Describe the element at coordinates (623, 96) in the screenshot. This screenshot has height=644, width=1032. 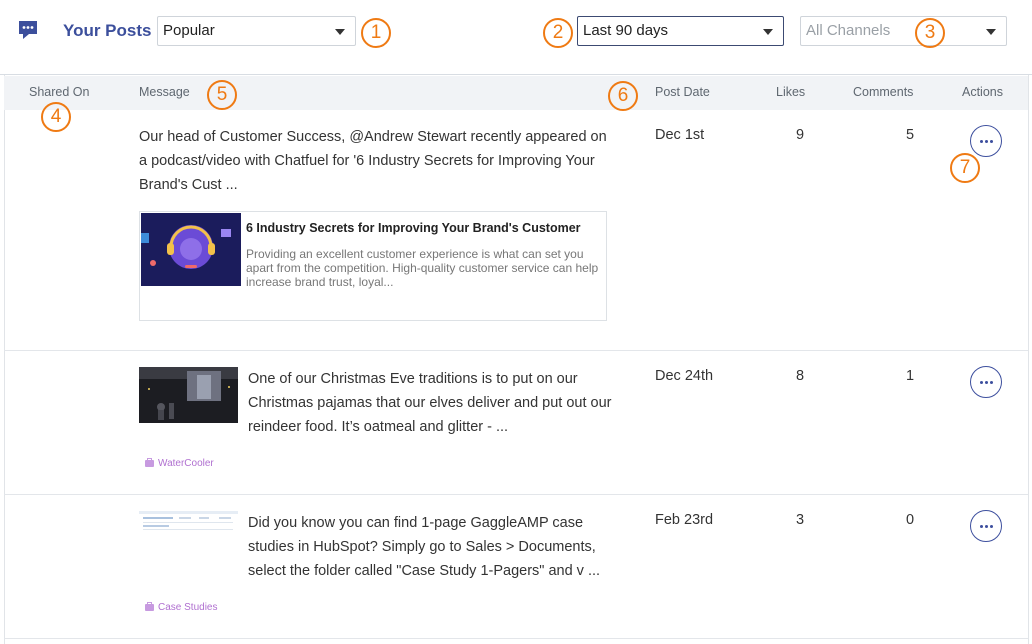
I see `callout-6: 6` at that location.